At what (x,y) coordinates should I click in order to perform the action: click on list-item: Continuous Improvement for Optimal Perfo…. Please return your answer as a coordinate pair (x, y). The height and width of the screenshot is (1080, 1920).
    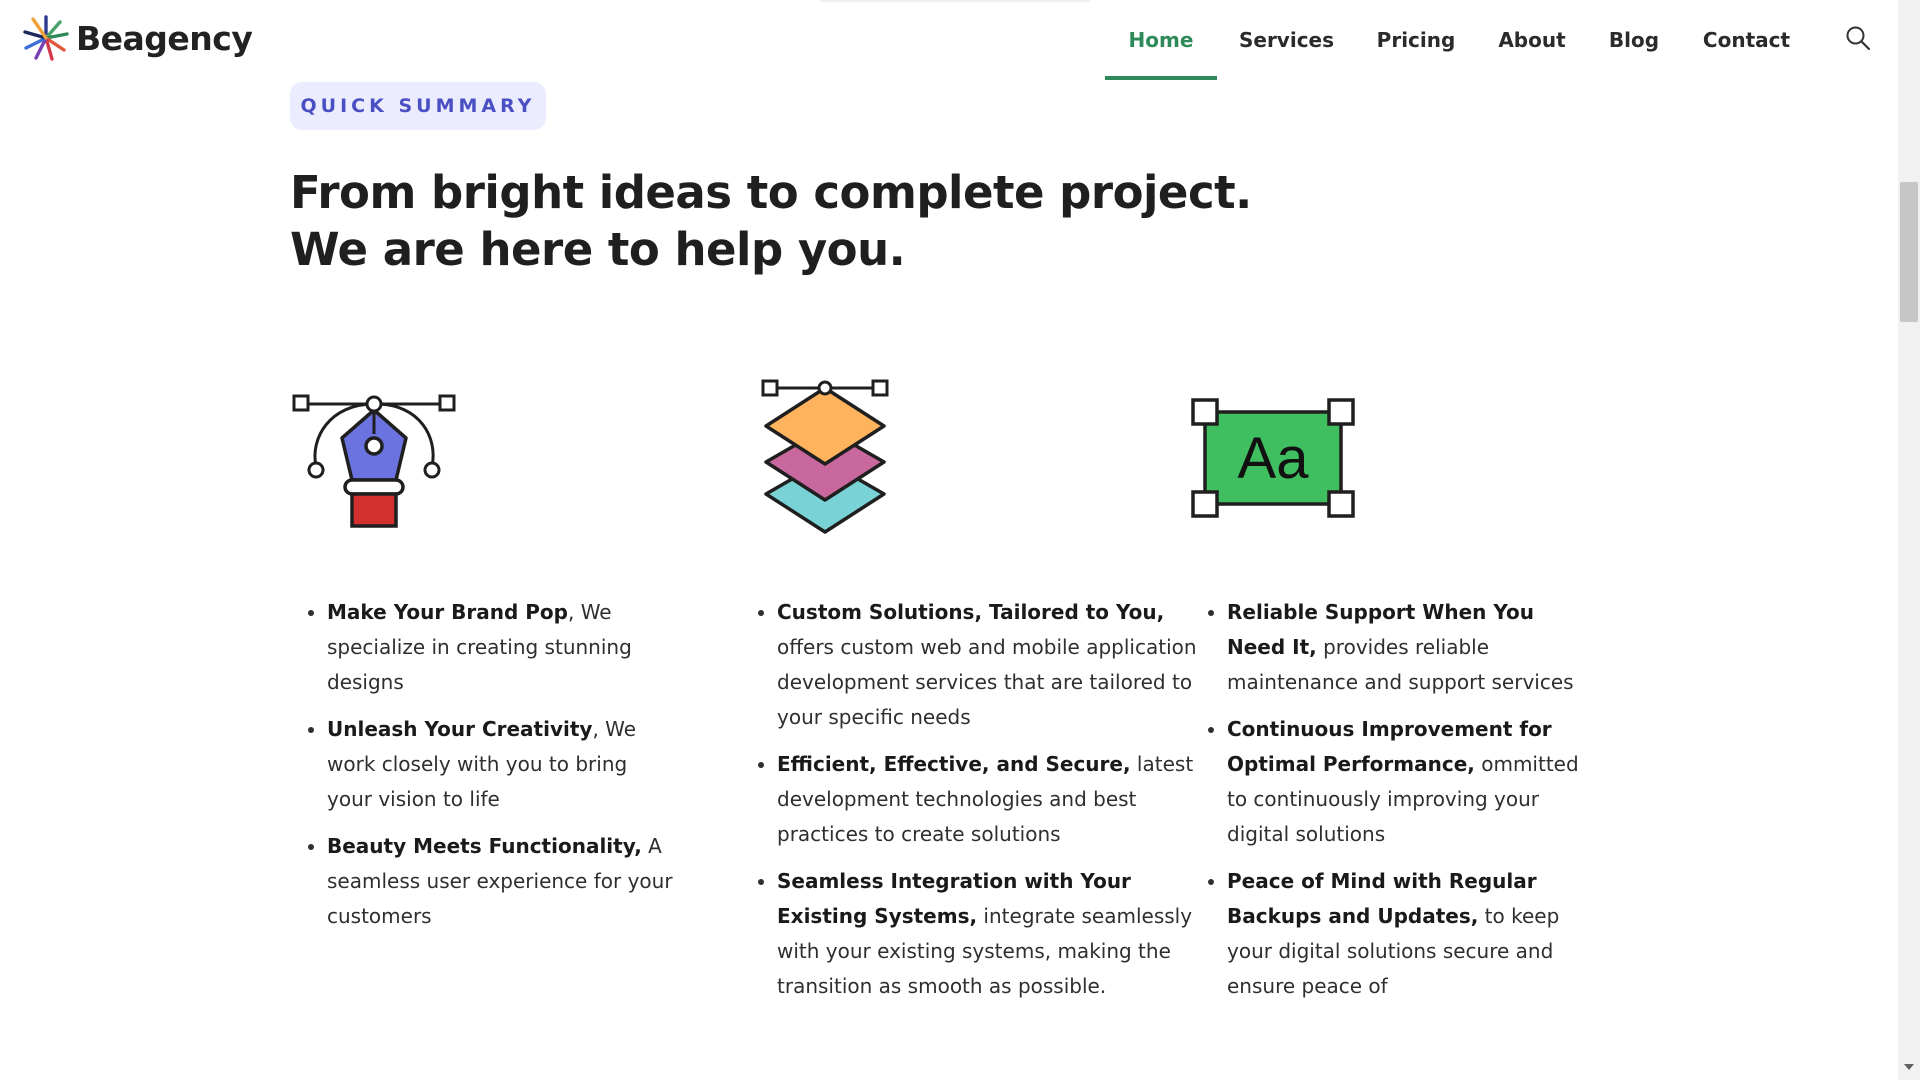
    Looking at the image, I should click on (1409, 782).